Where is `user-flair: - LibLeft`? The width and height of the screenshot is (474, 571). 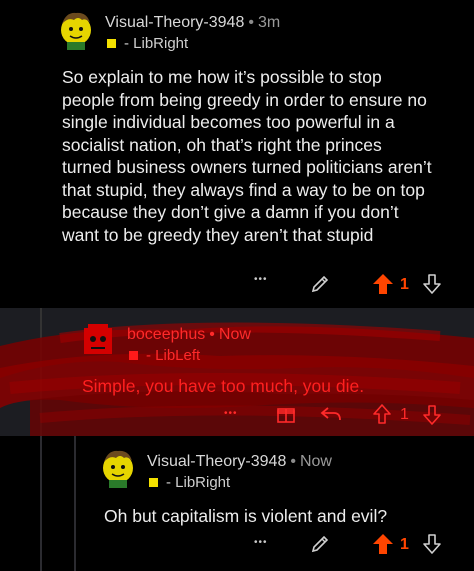 user-flair: - LibLeft is located at coordinates (164, 355).